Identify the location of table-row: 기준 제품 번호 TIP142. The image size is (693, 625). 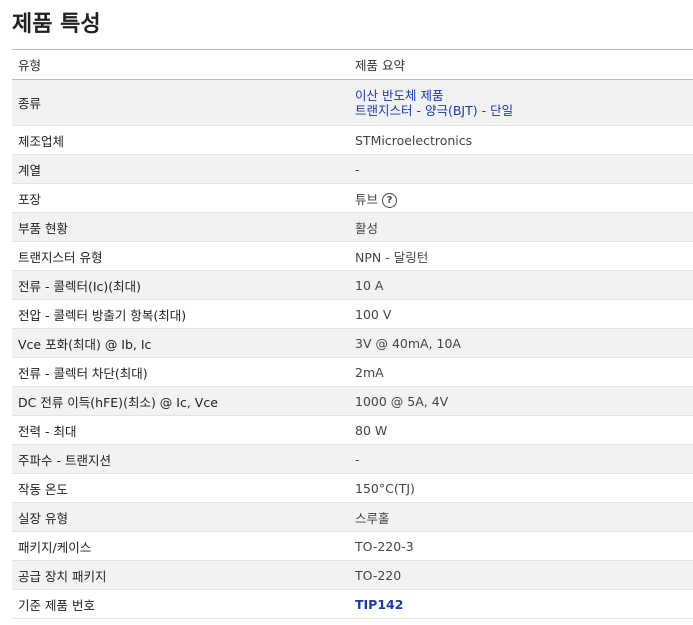
(352, 604).